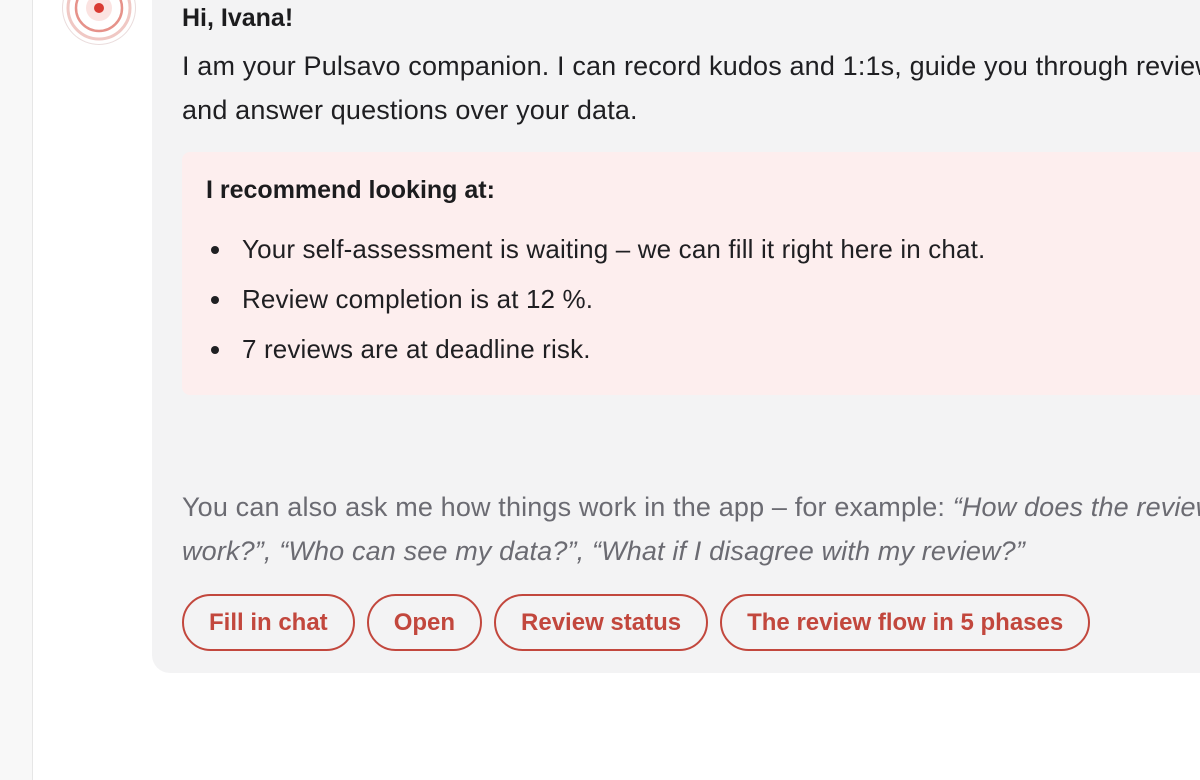 The height and width of the screenshot is (780, 1200). Describe the element at coordinates (416, 349) in the screenshot. I see `recommendation-text: 7 reviews are at deadline risk.` at that location.